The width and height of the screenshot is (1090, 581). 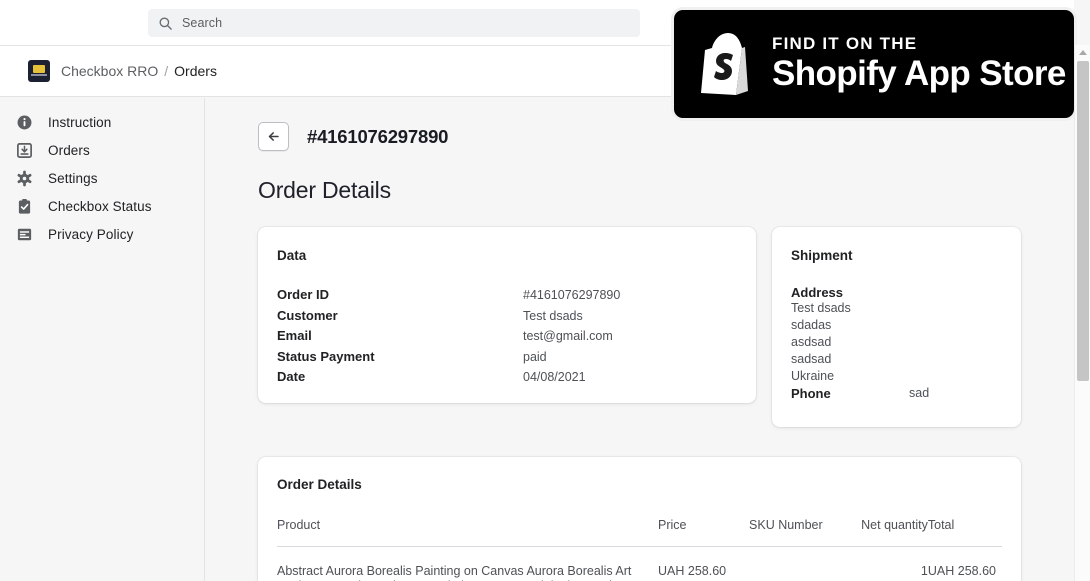 What do you see at coordinates (73, 178) in the screenshot?
I see `sidebar-item-label: Settings` at bounding box center [73, 178].